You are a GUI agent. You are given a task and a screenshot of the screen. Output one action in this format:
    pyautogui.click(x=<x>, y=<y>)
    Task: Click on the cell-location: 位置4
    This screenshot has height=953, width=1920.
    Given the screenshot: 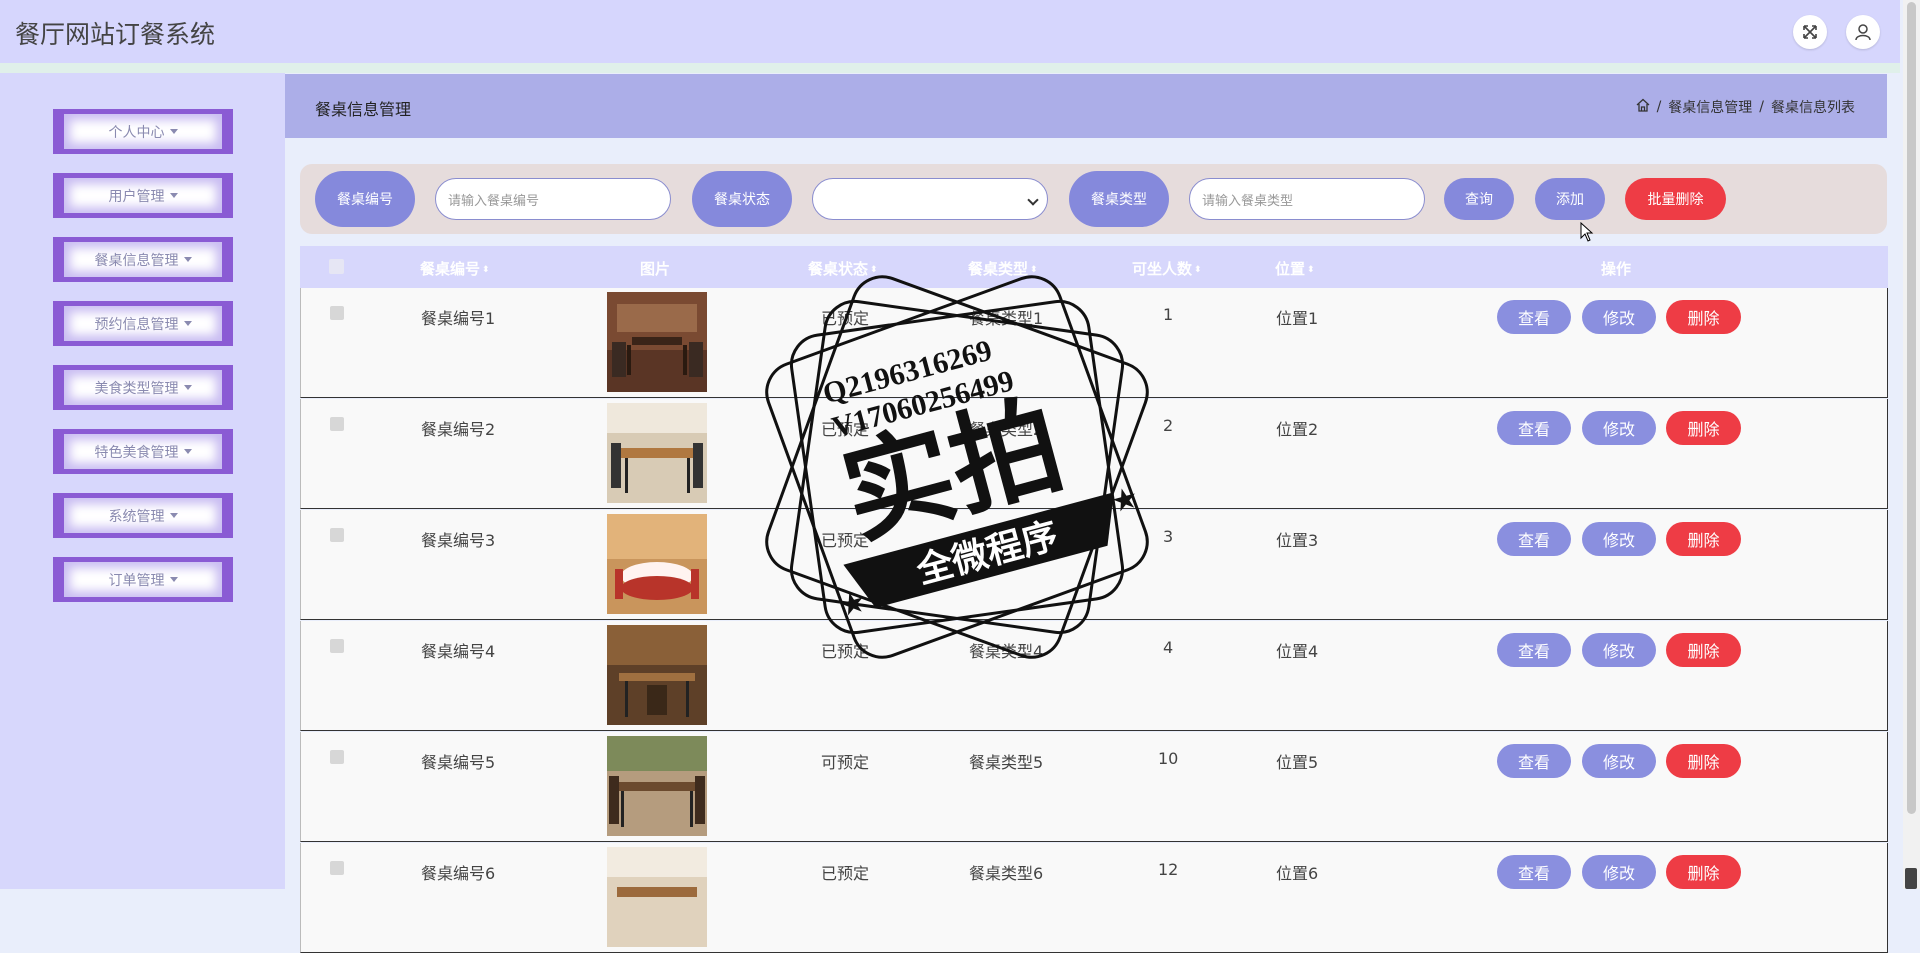 What is the action you would take?
    pyautogui.click(x=1297, y=651)
    